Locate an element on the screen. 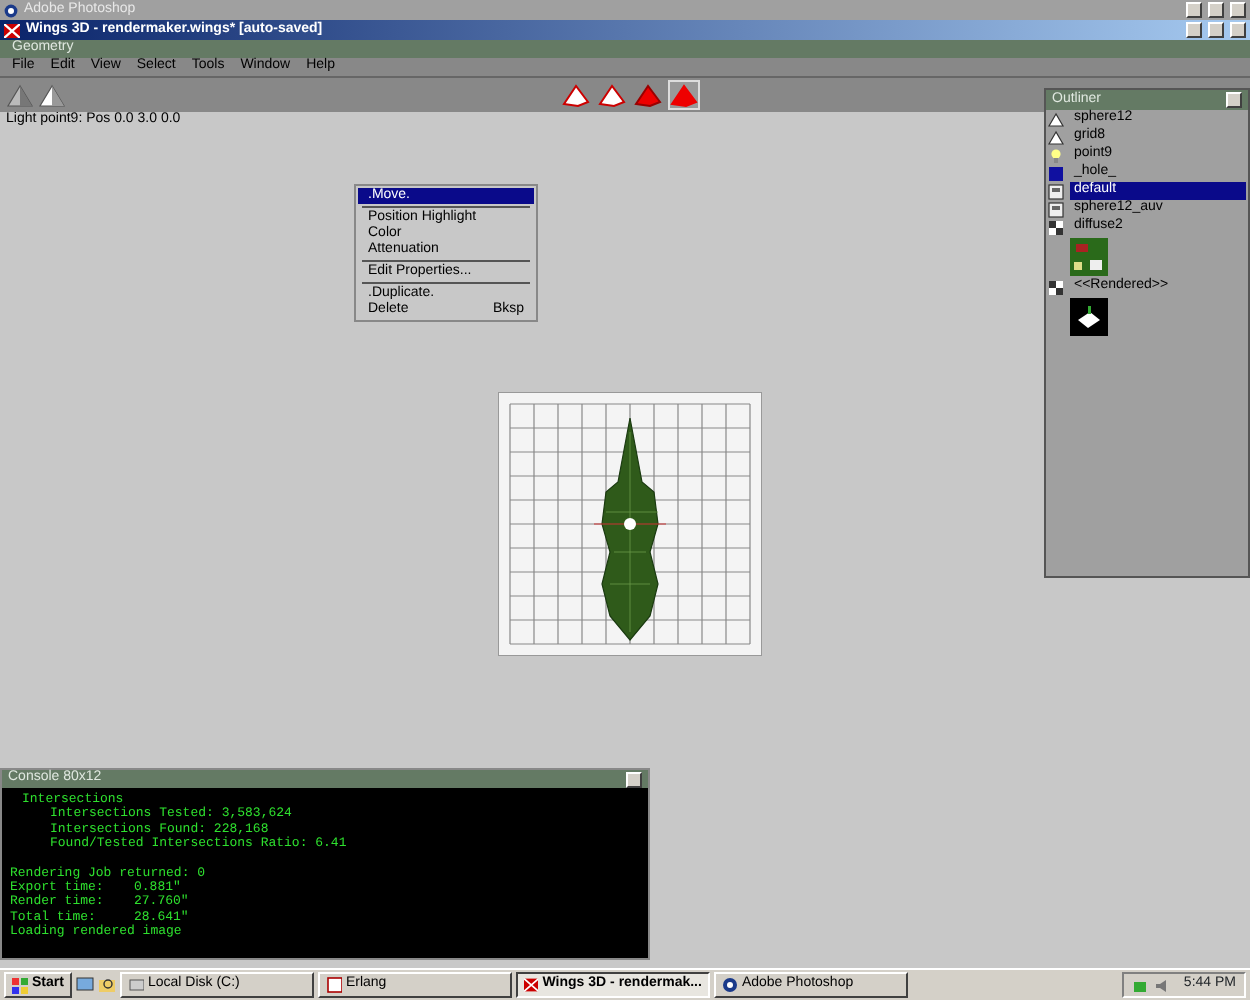  restore-button is located at coordinates (1216, 10).